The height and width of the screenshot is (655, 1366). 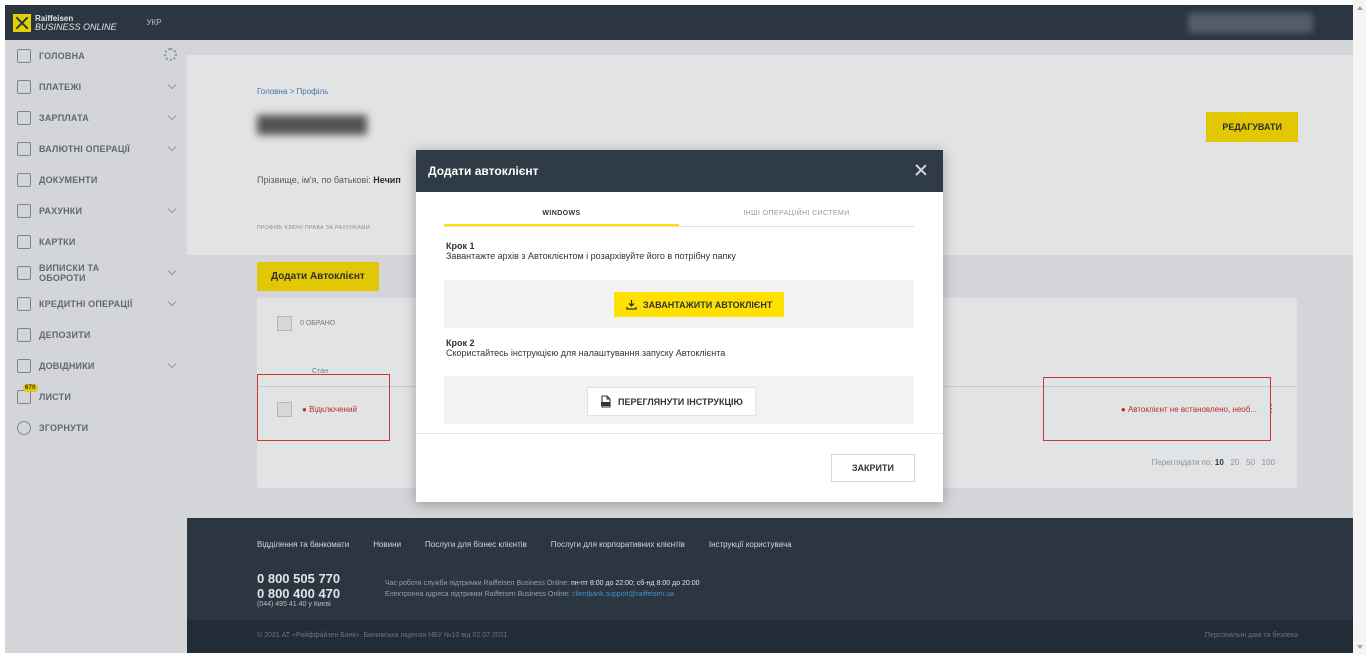 I want to click on os-tabs: WINDOWS ІНШІ ОПЕРАЦІЙНІ СИСТЕМИ, so click(x=679, y=214).